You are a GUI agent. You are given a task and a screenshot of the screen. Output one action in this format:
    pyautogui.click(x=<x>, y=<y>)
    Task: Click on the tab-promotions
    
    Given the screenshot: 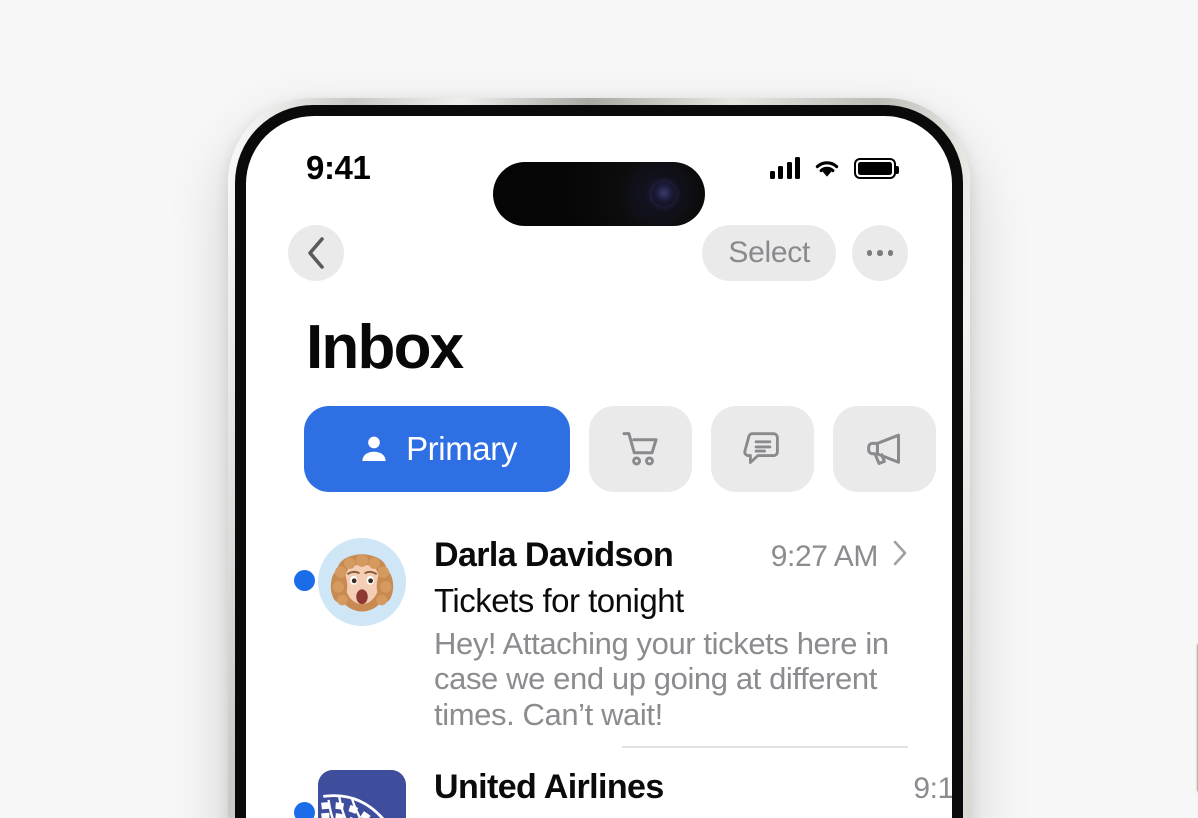 What is the action you would take?
    pyautogui.click(x=884, y=449)
    